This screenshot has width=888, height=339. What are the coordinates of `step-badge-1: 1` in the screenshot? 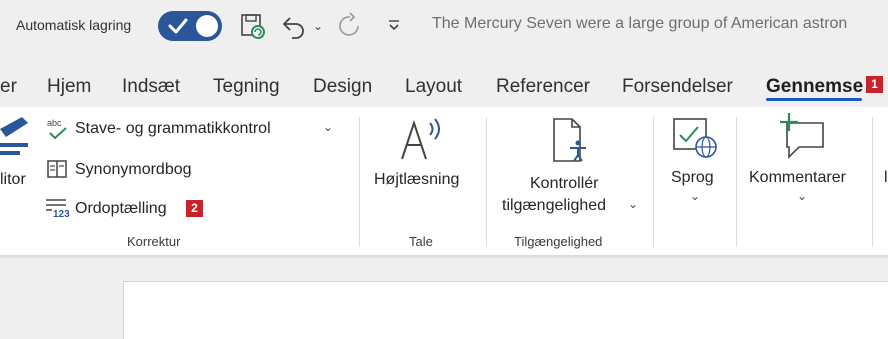 It's located at (874, 84).